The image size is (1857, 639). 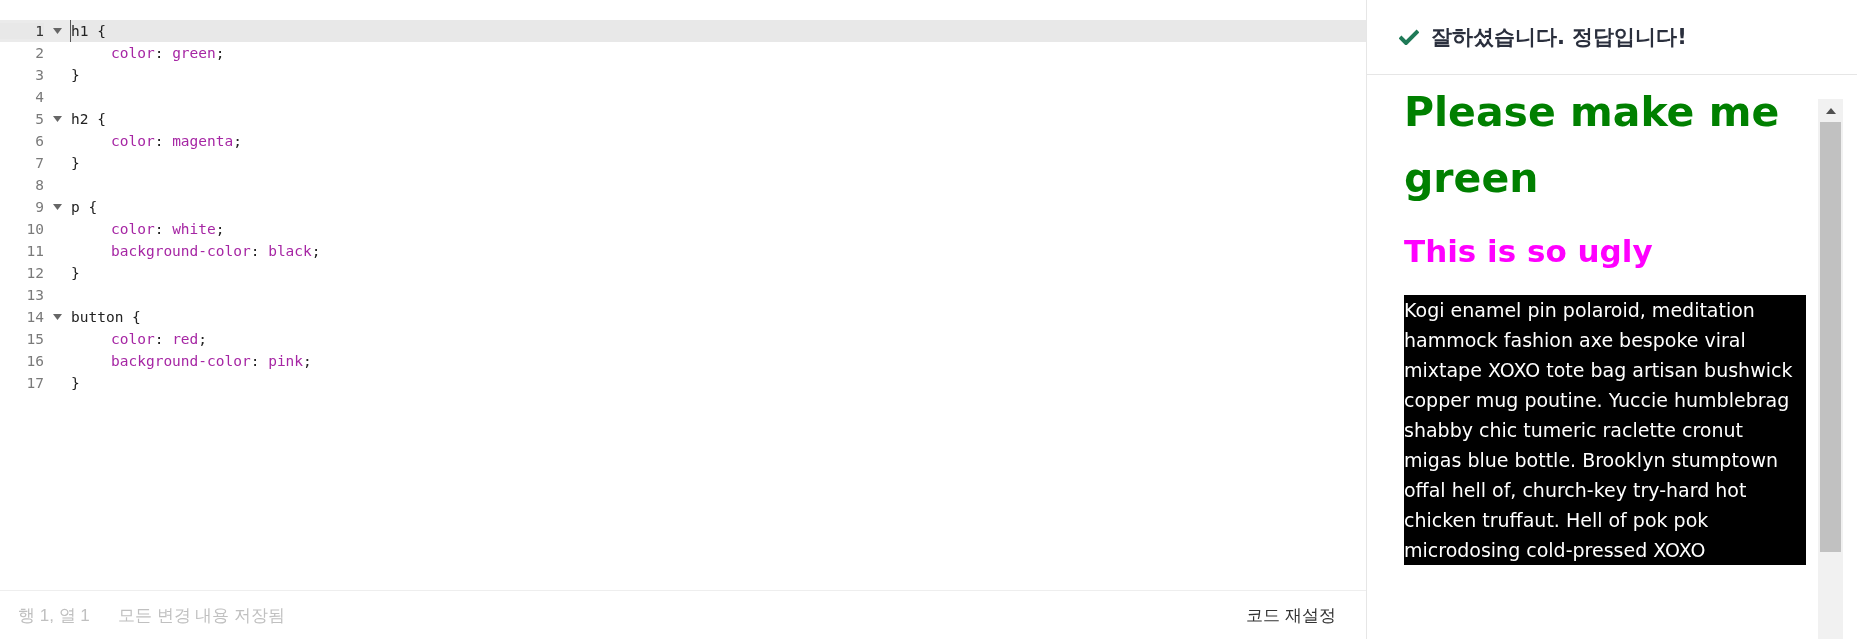 What do you see at coordinates (39, 185) in the screenshot?
I see `line-number: 8` at bounding box center [39, 185].